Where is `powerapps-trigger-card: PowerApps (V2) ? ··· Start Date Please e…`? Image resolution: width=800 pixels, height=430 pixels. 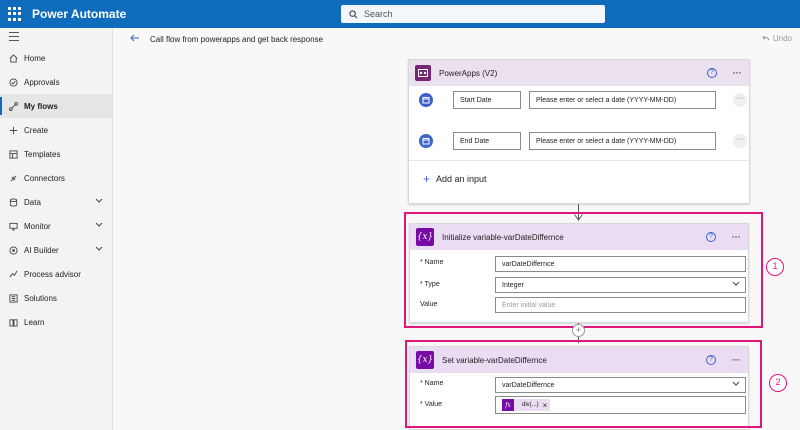 powerapps-trigger-card: PowerApps (V2) ? ··· Start Date Please e… is located at coordinates (579, 131).